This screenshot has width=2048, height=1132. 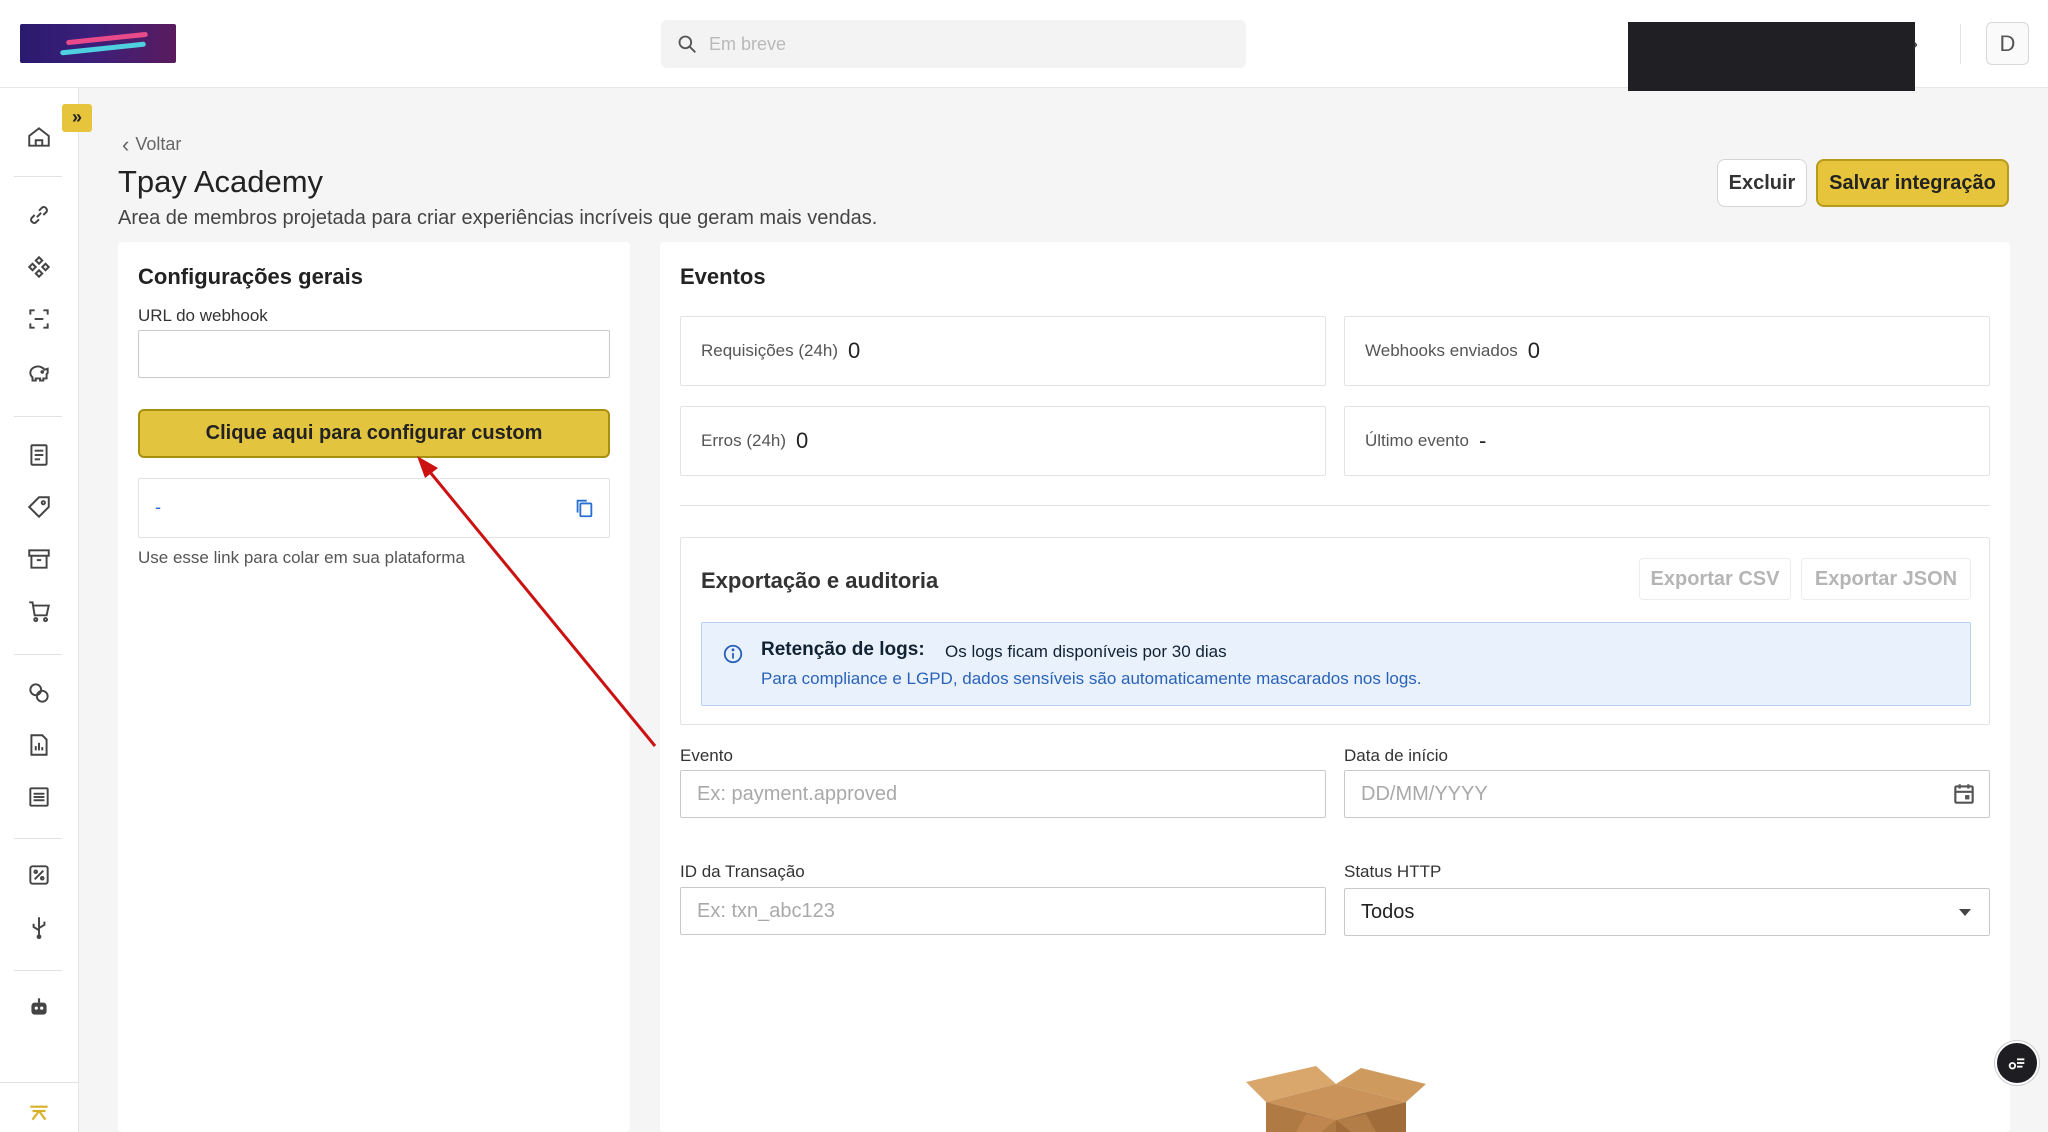 What do you see at coordinates (1003, 911) in the screenshot?
I see `transaction-id-input` at bounding box center [1003, 911].